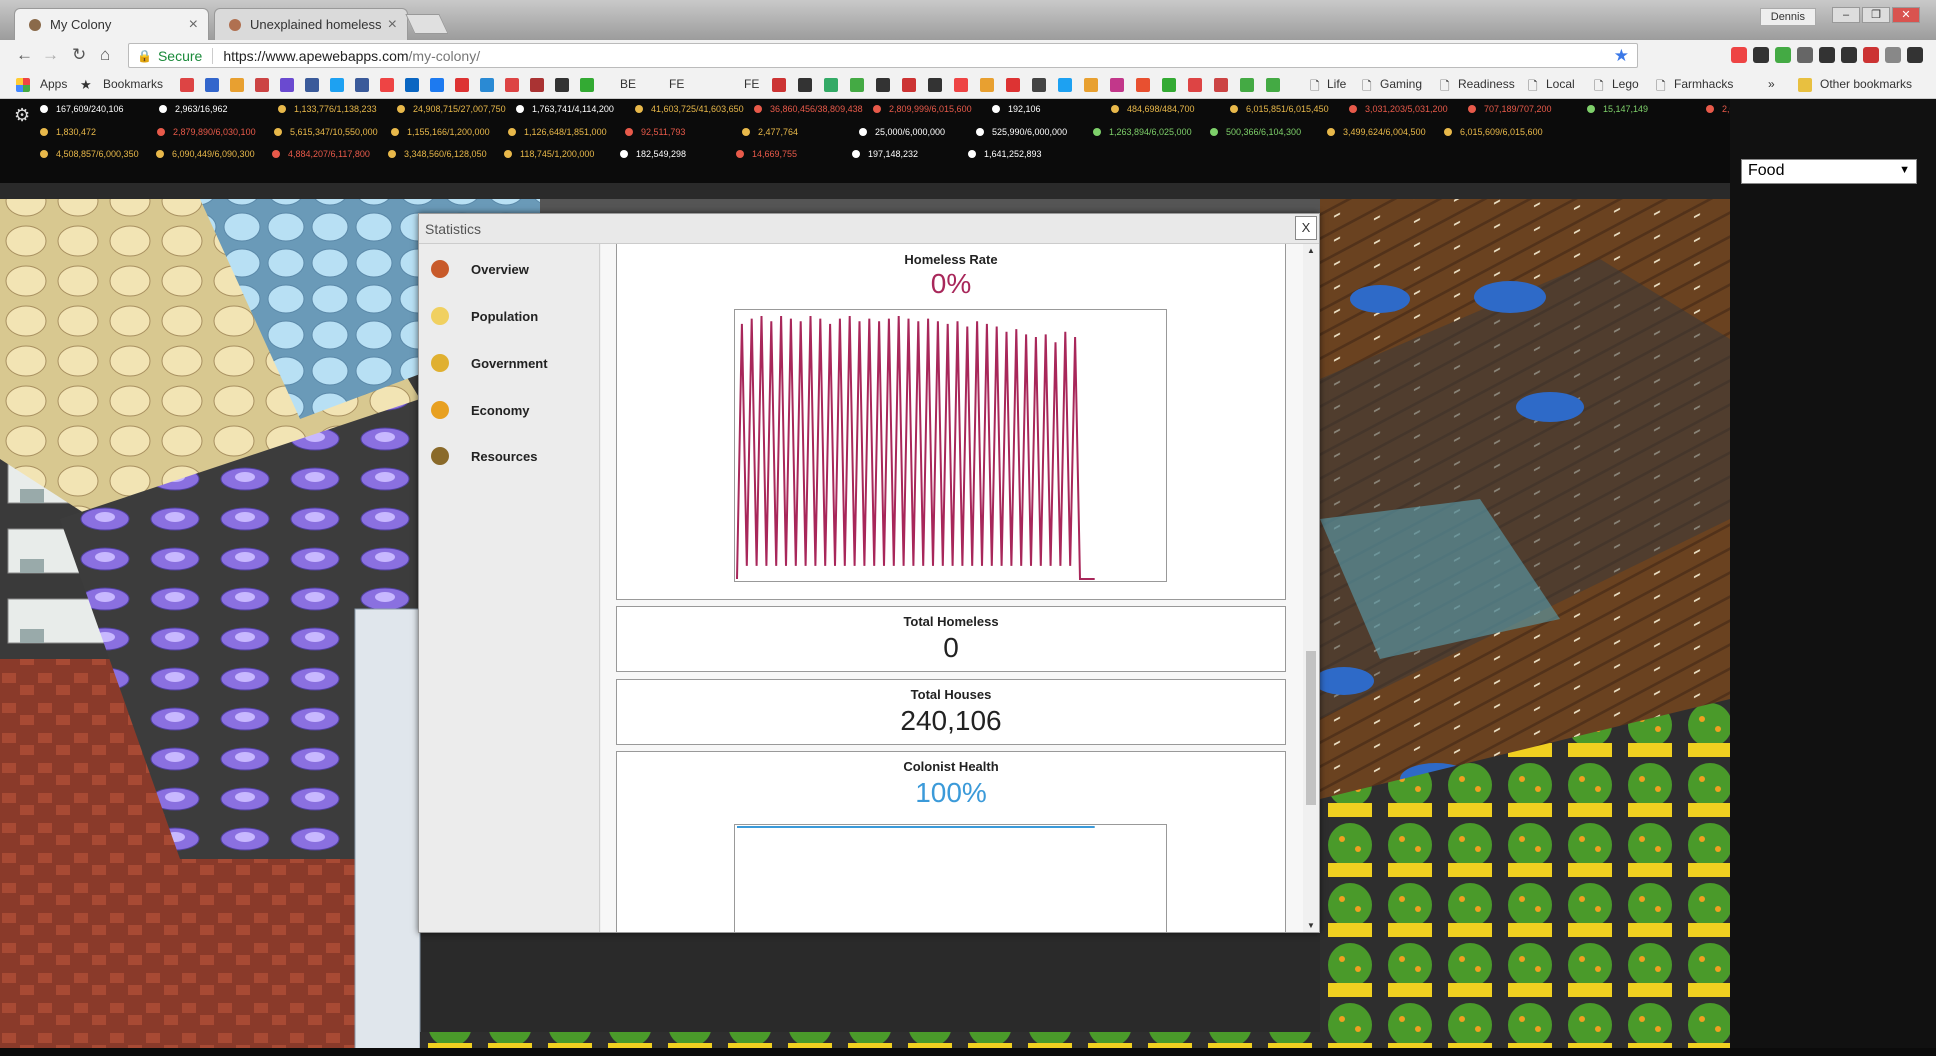  What do you see at coordinates (1311, 925) in the screenshot?
I see `scroll-down-icon: ▼` at bounding box center [1311, 925].